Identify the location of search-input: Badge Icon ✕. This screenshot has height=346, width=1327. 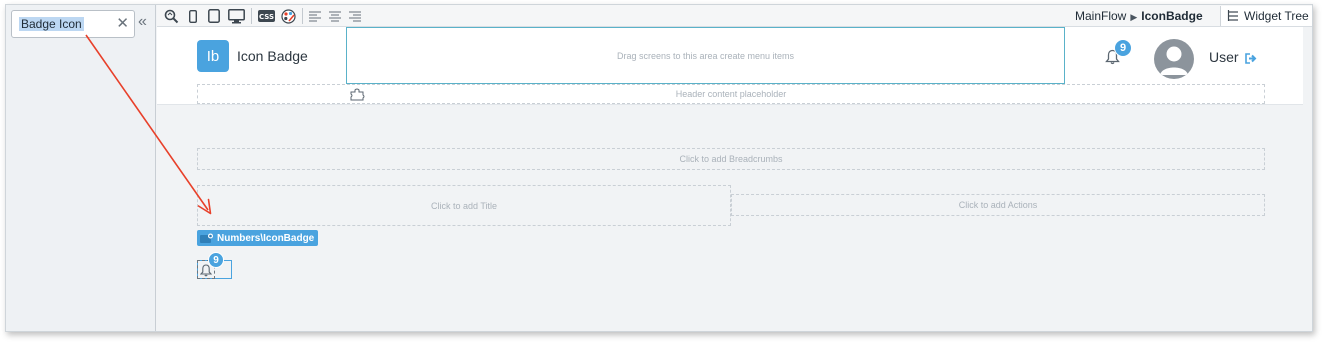
(73, 24).